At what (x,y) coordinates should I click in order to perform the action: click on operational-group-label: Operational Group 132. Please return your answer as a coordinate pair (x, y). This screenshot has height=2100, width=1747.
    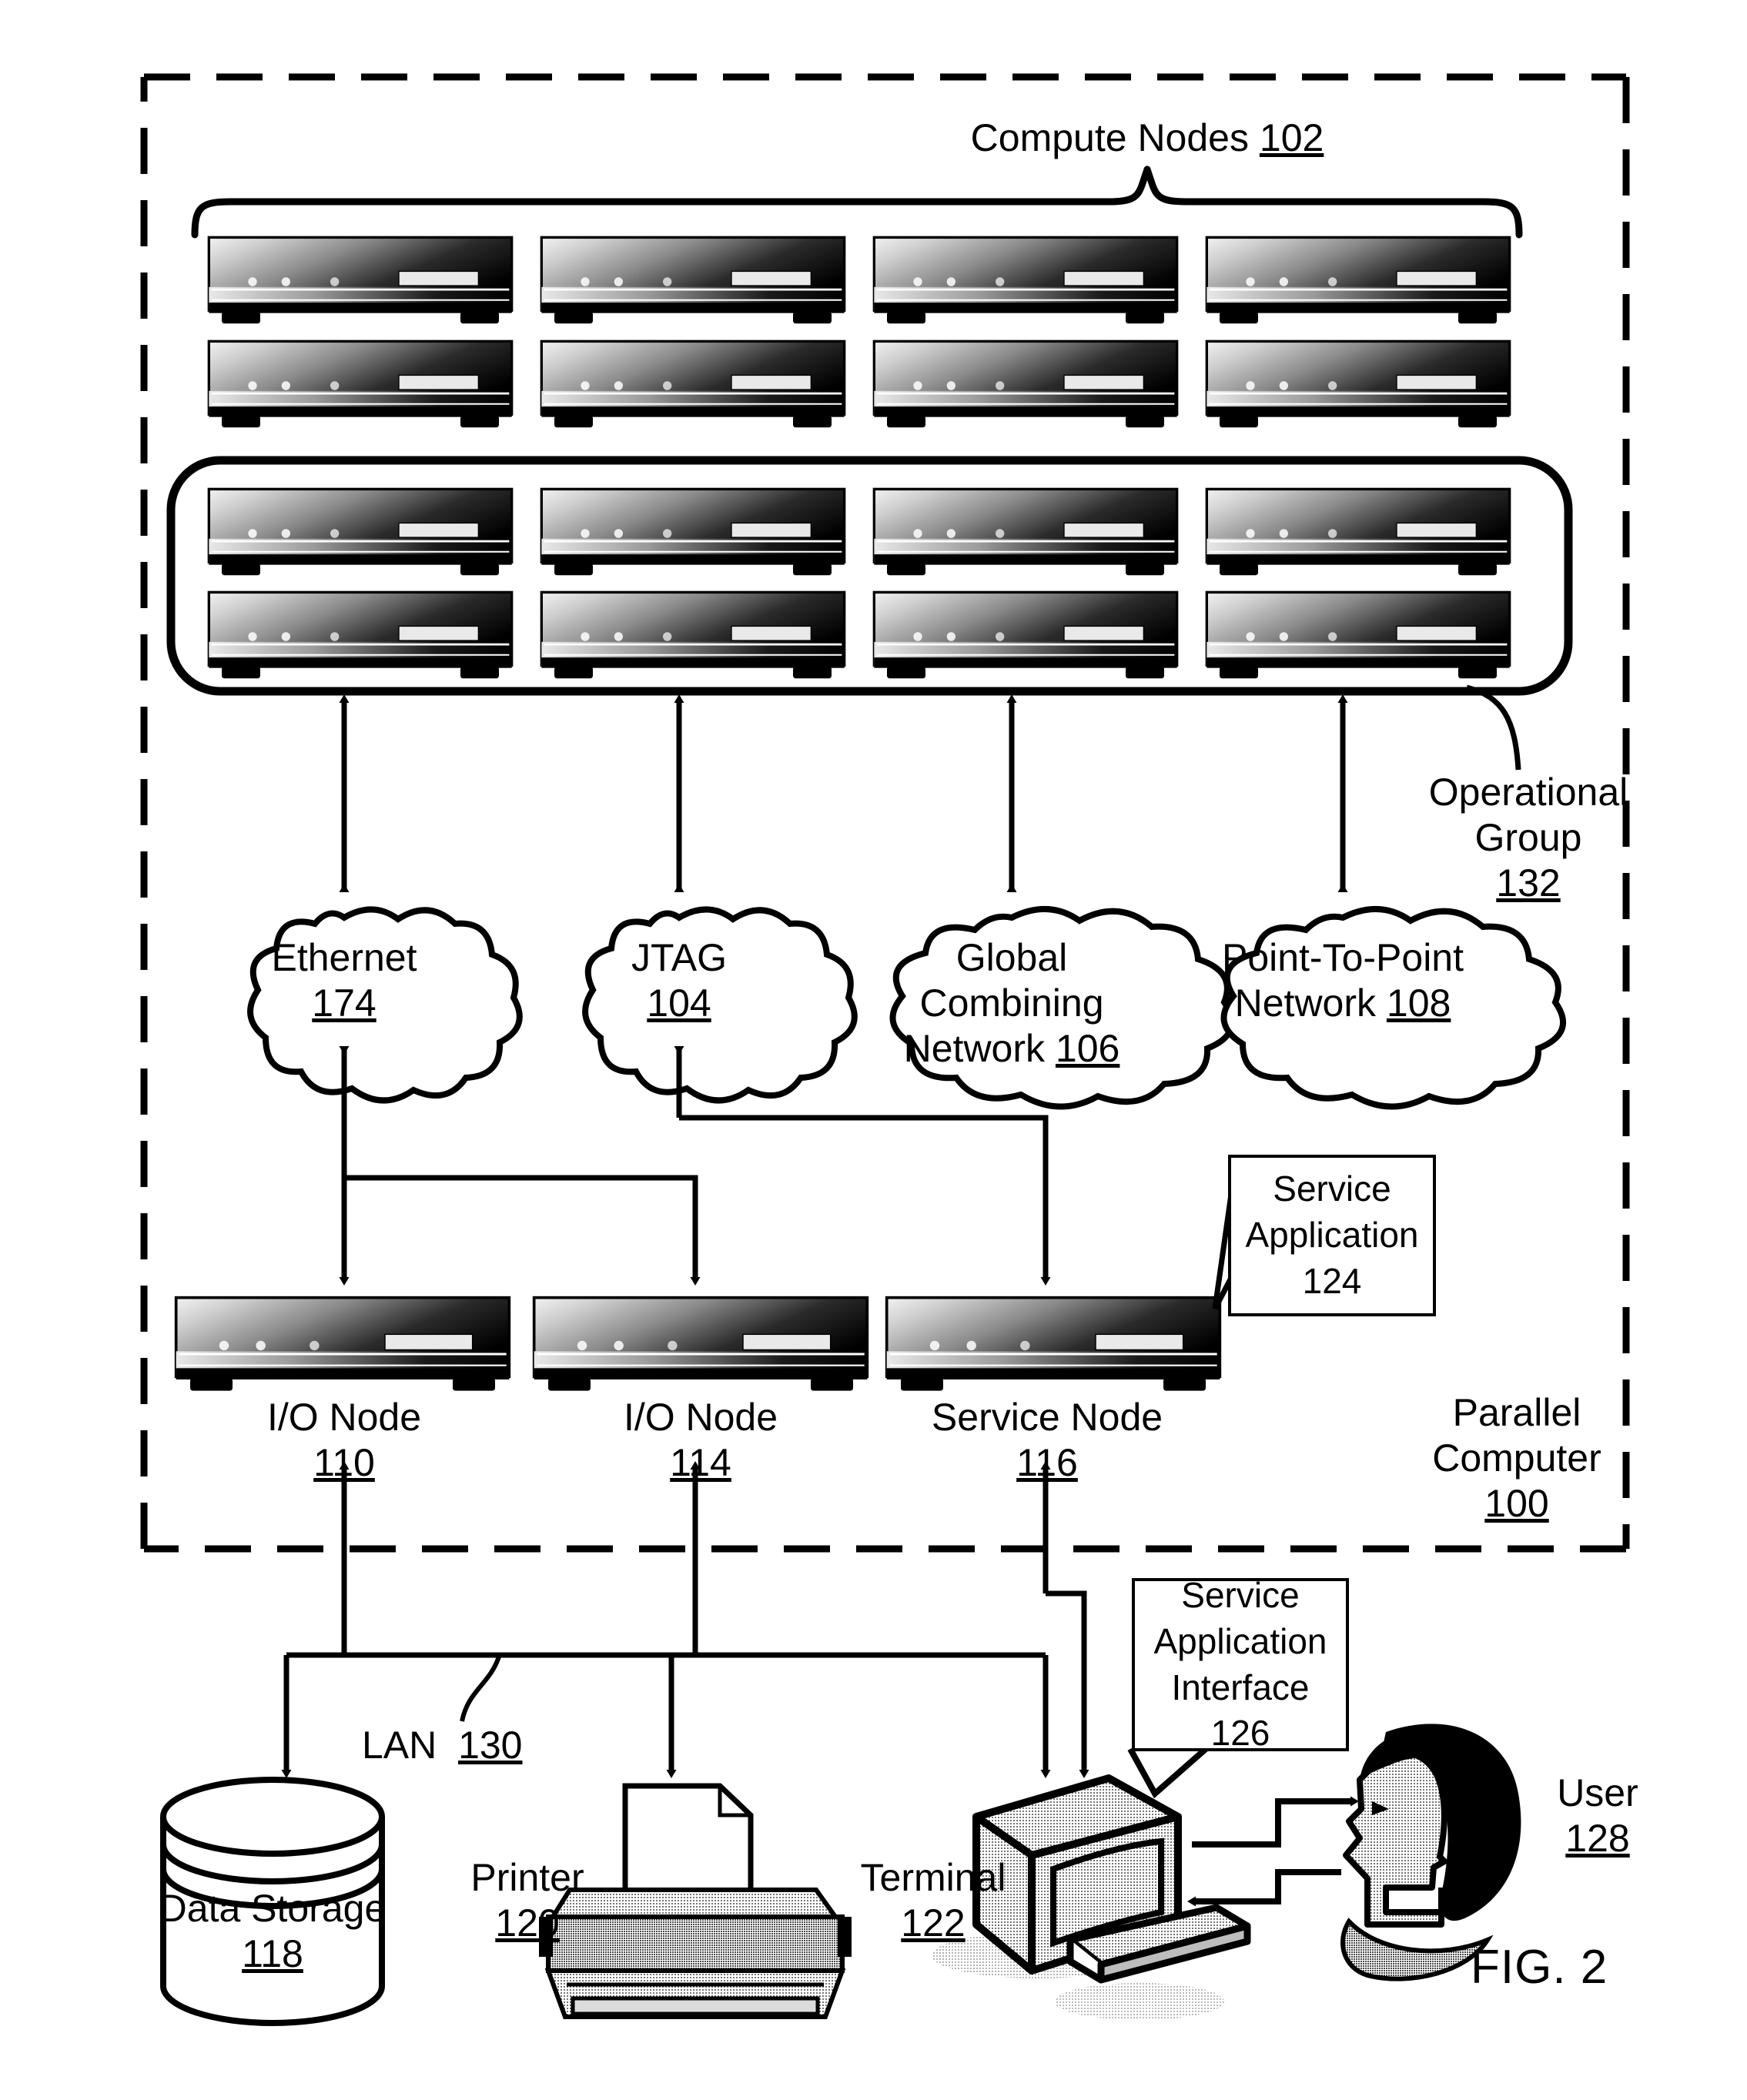
    Looking at the image, I should click on (1528, 838).